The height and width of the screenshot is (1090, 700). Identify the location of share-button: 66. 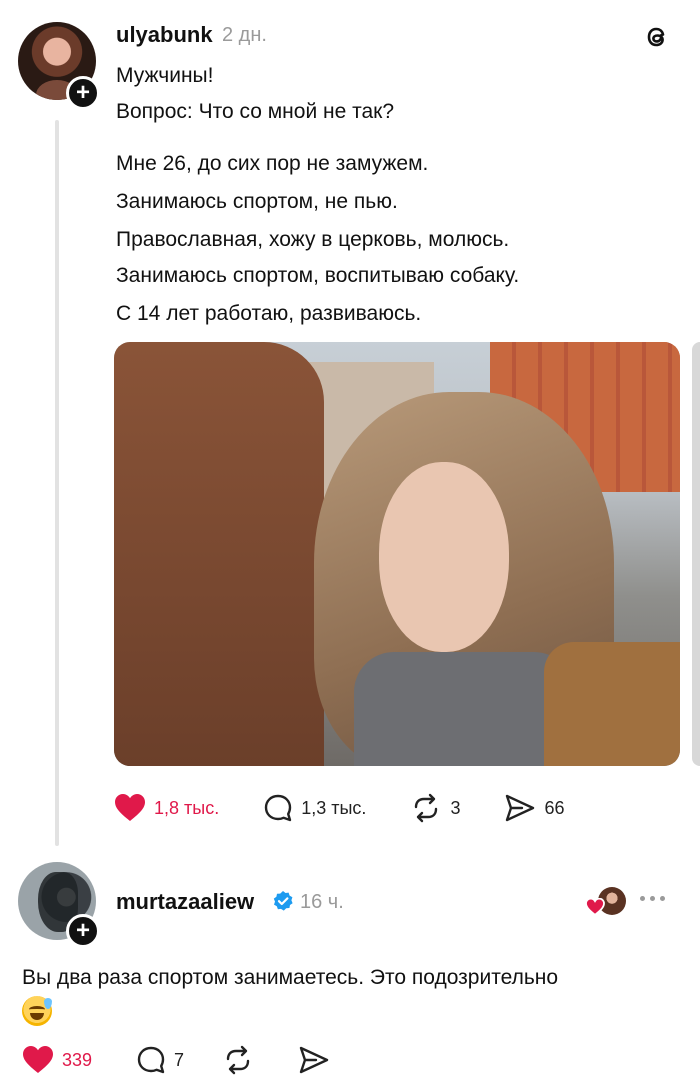
(534, 808).